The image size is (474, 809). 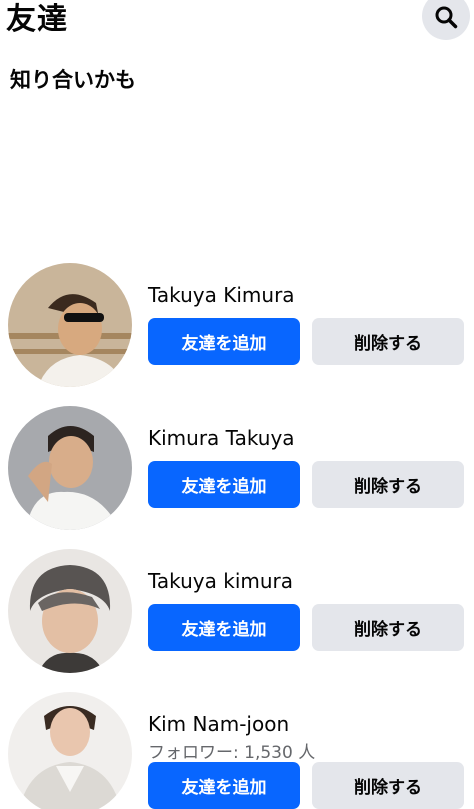 What do you see at coordinates (220, 581) in the screenshot?
I see `suggestion-name: Takuya kimura` at bounding box center [220, 581].